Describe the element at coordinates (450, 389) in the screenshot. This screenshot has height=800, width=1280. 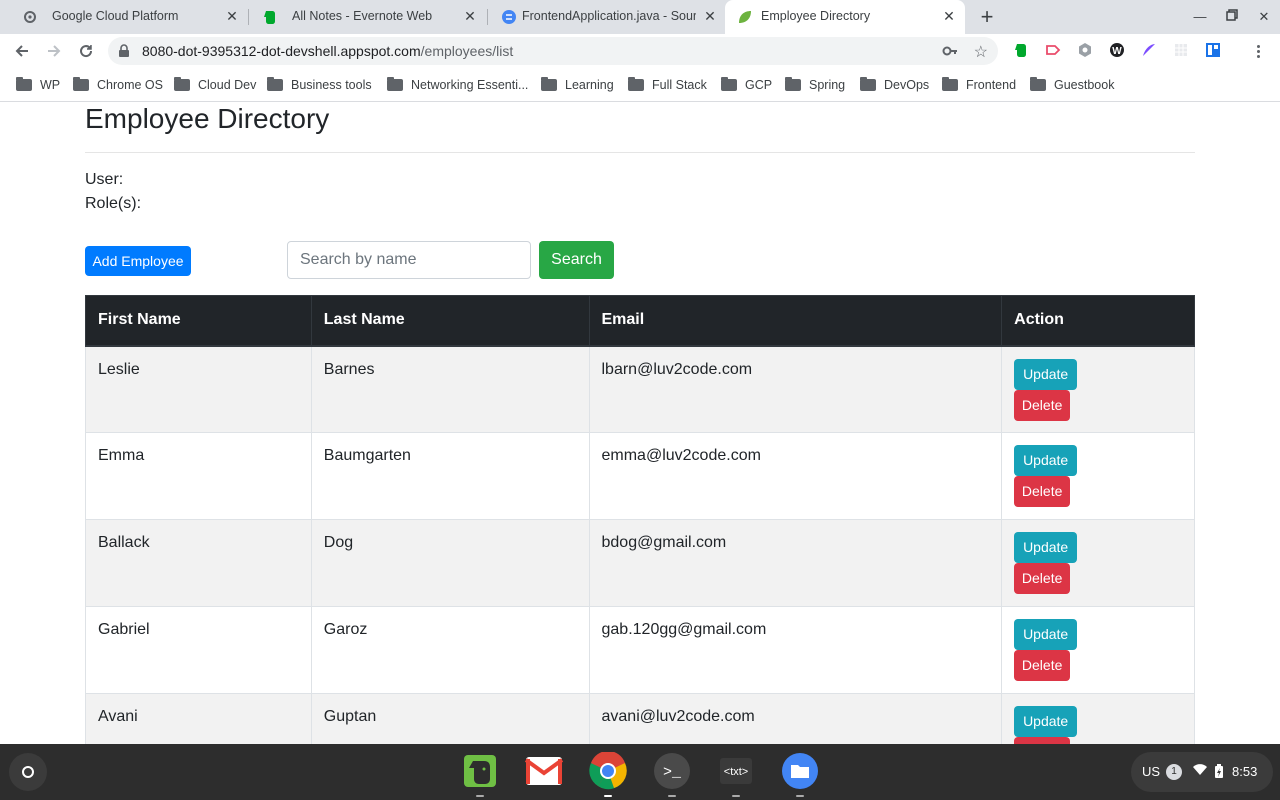
I see `cell-last-name: Barnes` at that location.